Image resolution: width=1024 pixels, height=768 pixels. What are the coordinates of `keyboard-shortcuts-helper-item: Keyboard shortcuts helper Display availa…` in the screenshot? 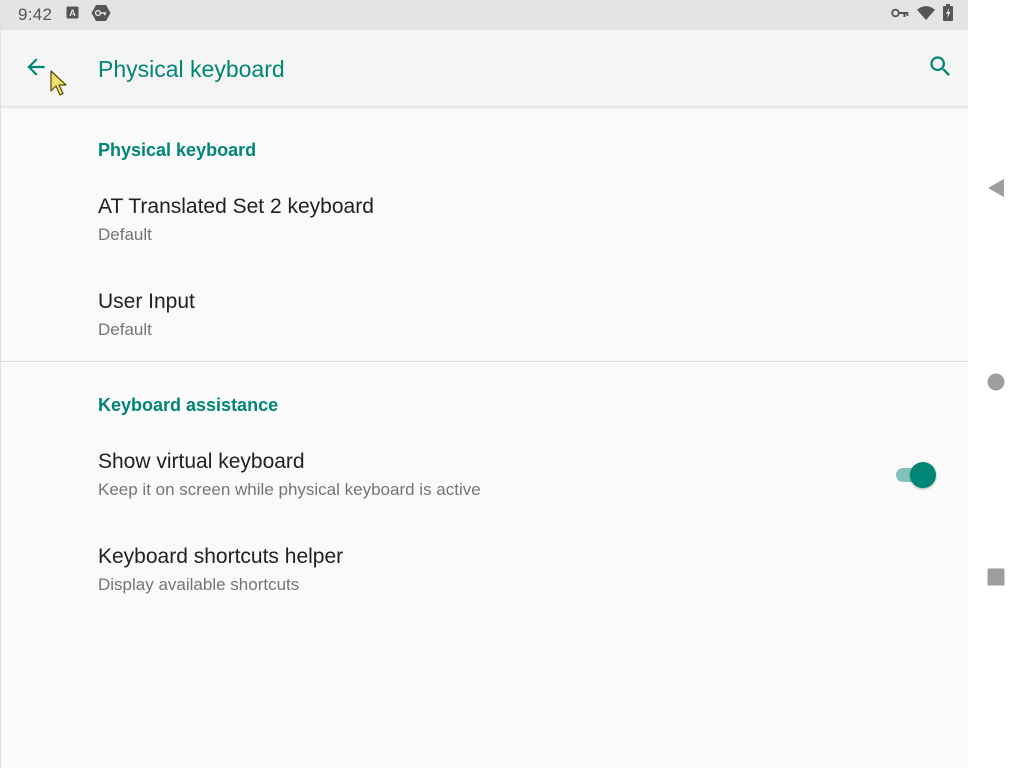 It's located at (484, 575).